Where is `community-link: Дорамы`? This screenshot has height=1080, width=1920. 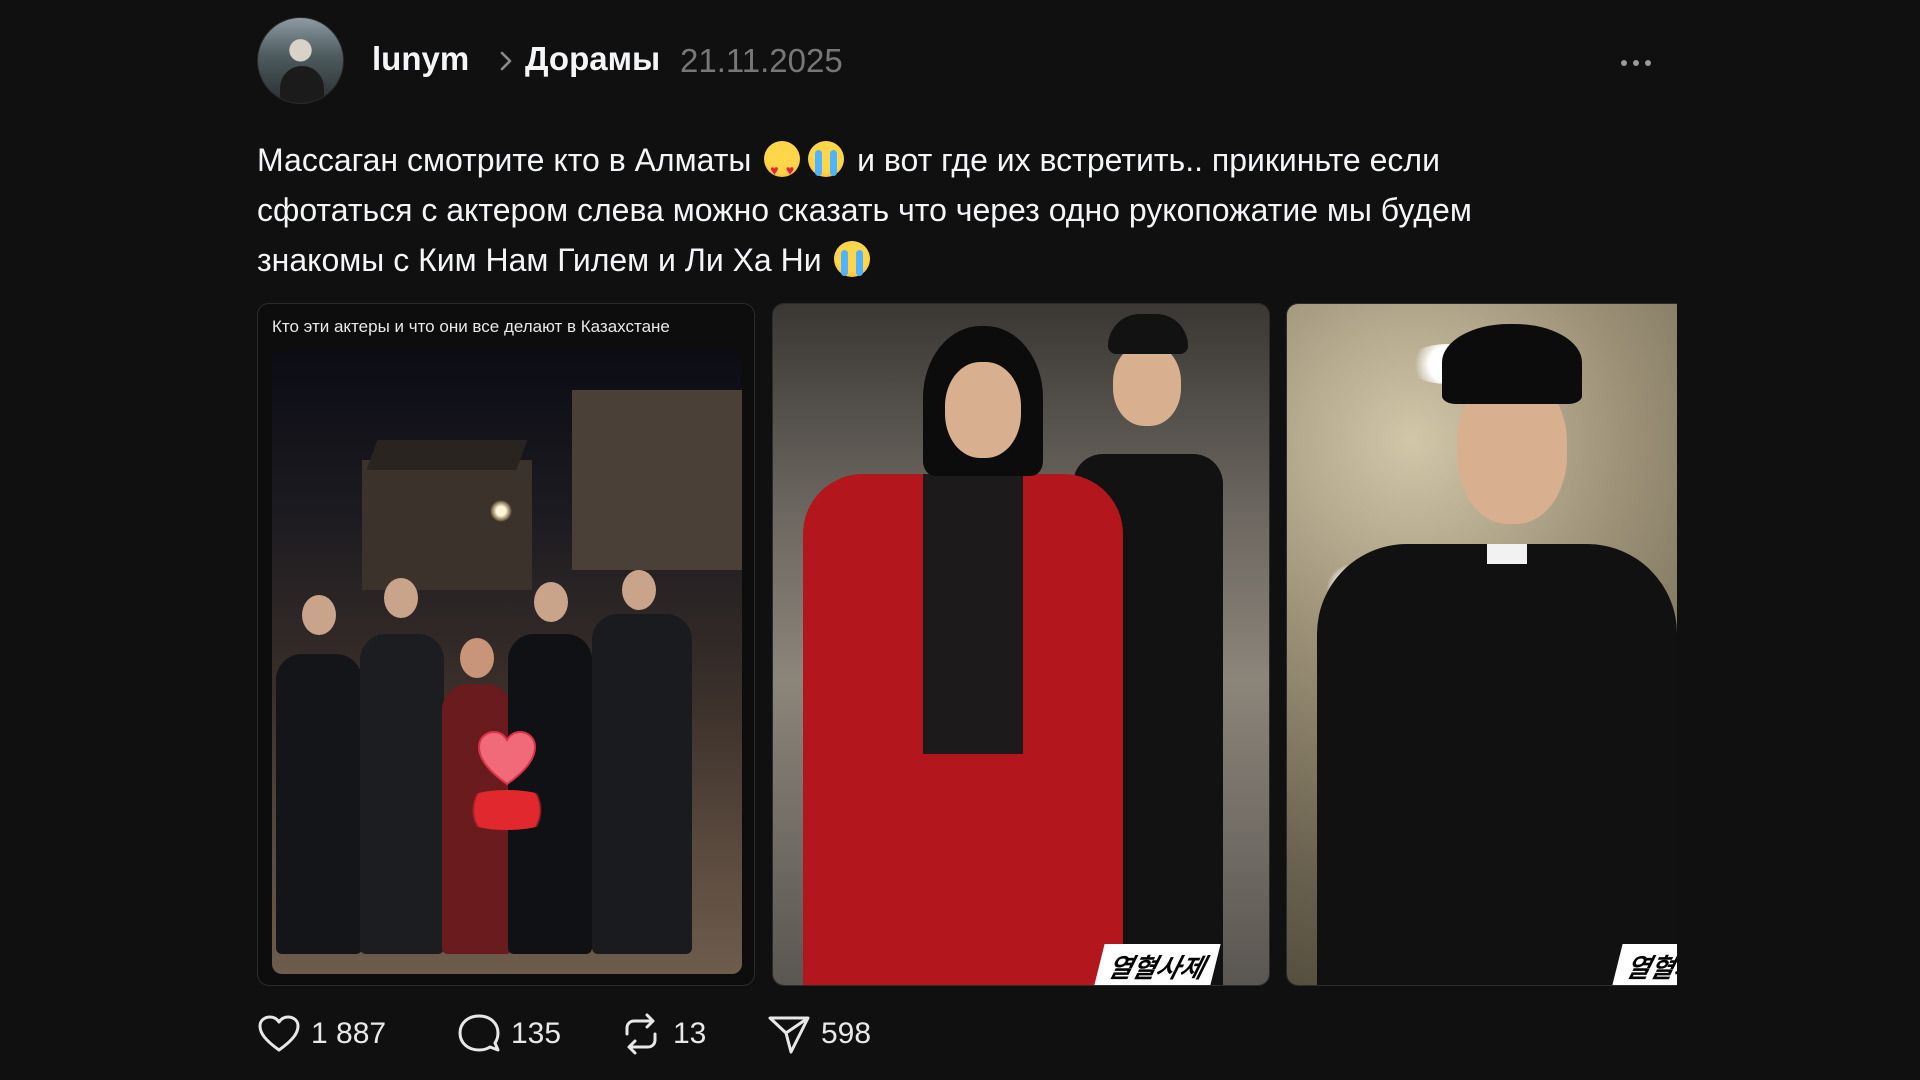
community-link: Дорамы is located at coordinates (592, 59).